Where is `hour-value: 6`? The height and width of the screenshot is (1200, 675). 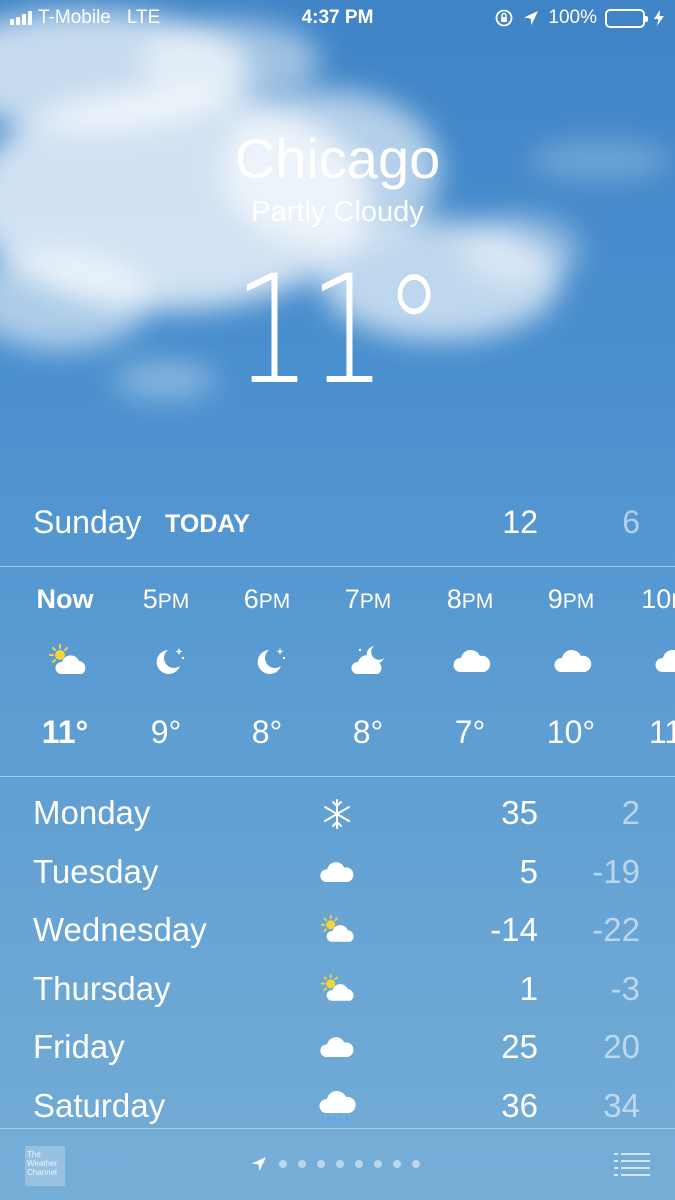
hour-value: 6 is located at coordinates (251, 599).